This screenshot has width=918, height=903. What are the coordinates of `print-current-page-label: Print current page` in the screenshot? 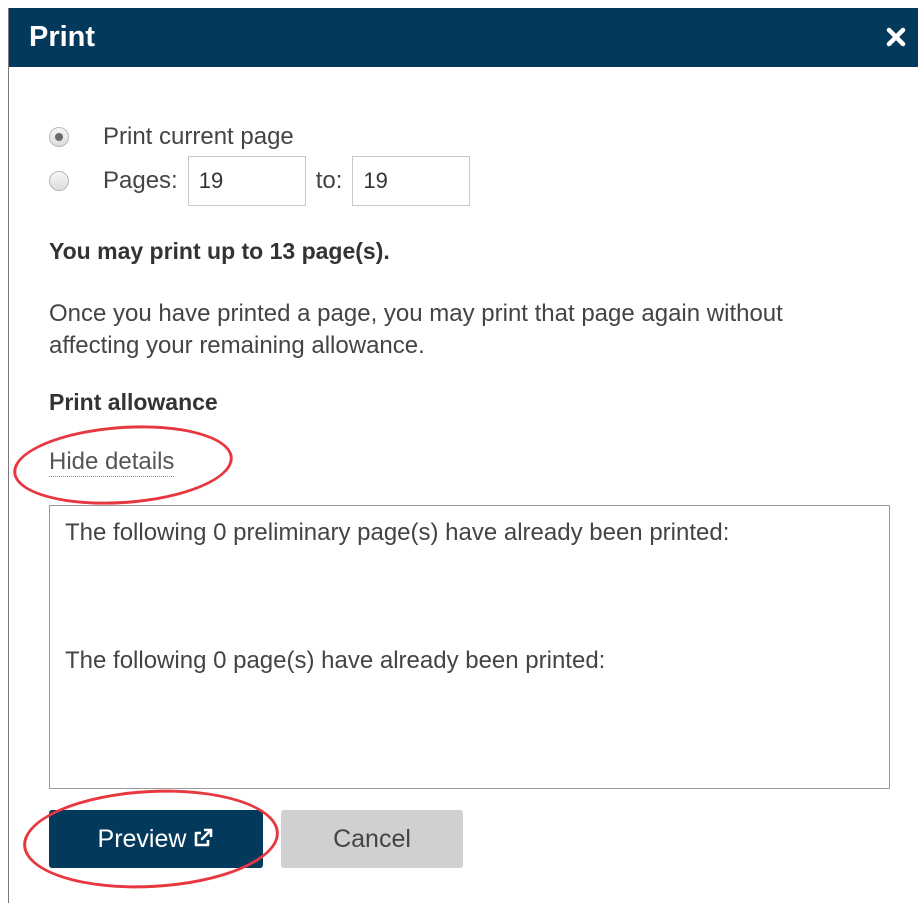 It's located at (198, 136).